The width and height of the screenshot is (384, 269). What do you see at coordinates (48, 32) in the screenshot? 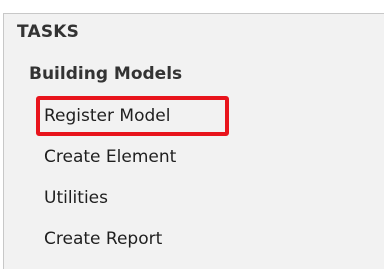
I see `panel-title: TASKS` at bounding box center [48, 32].